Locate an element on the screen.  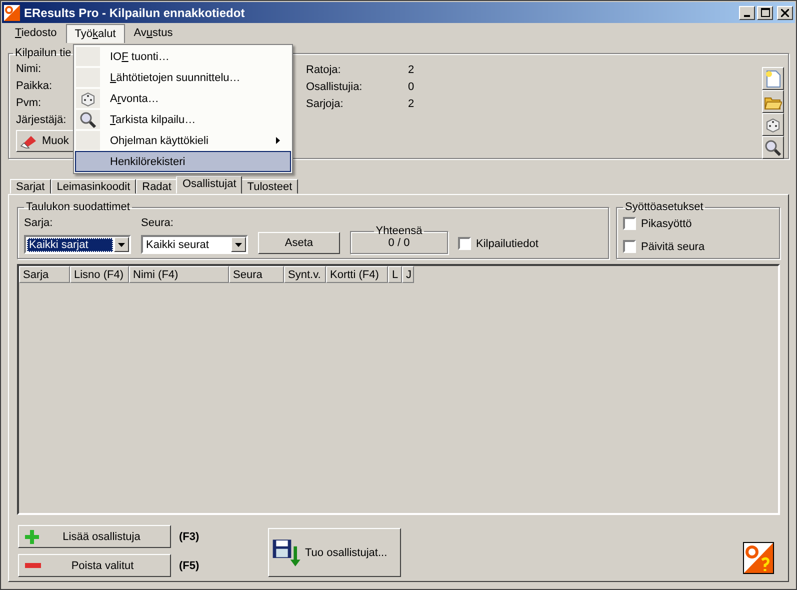
field-label: Järjestäjä: is located at coordinates (41, 120).